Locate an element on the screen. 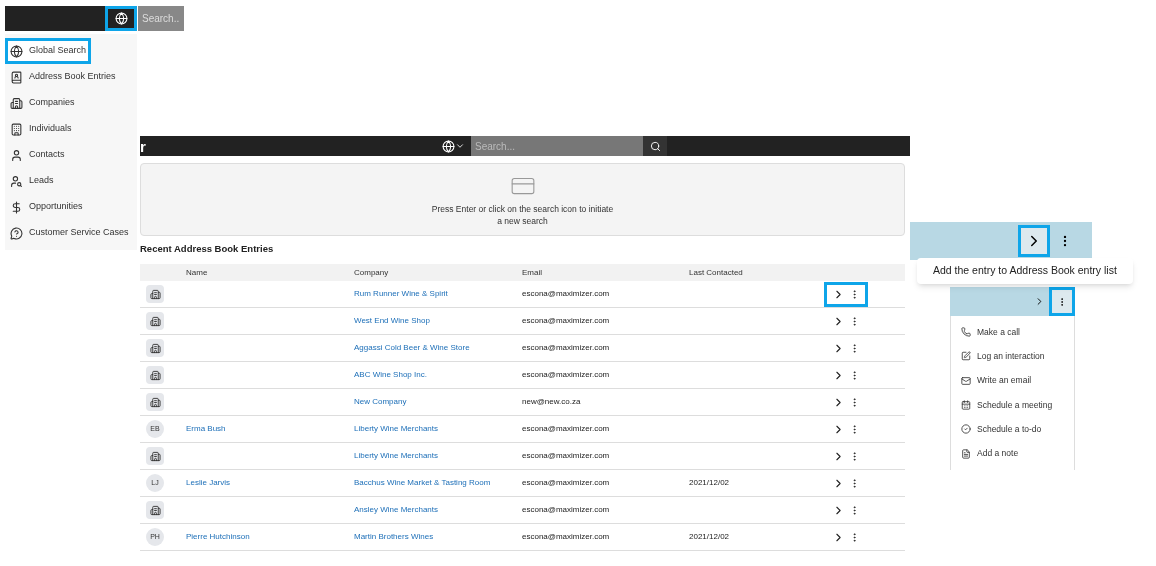  mail-icon is located at coordinates (966, 380).